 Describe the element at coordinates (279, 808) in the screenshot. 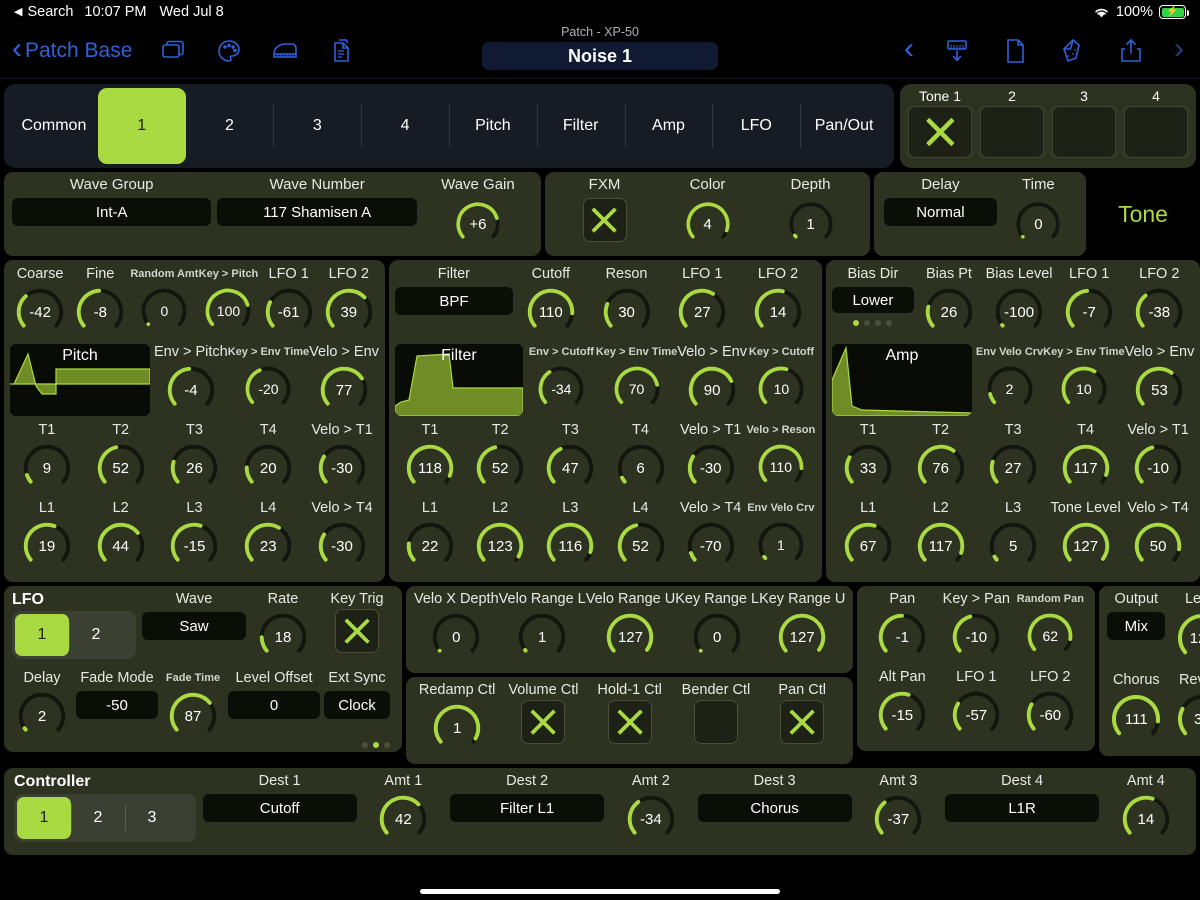

I see `controller-dest-1-select: Cutoff` at that location.